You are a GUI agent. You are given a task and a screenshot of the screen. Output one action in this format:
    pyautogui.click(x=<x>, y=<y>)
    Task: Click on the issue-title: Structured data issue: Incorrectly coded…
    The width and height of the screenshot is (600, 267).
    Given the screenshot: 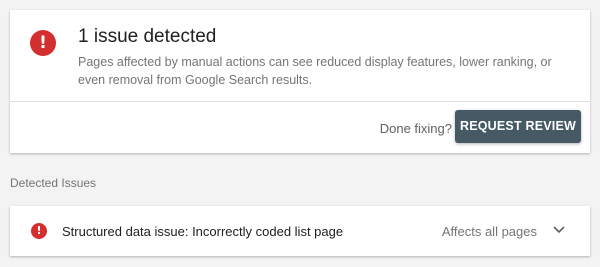 What is the action you would take?
    pyautogui.click(x=203, y=231)
    